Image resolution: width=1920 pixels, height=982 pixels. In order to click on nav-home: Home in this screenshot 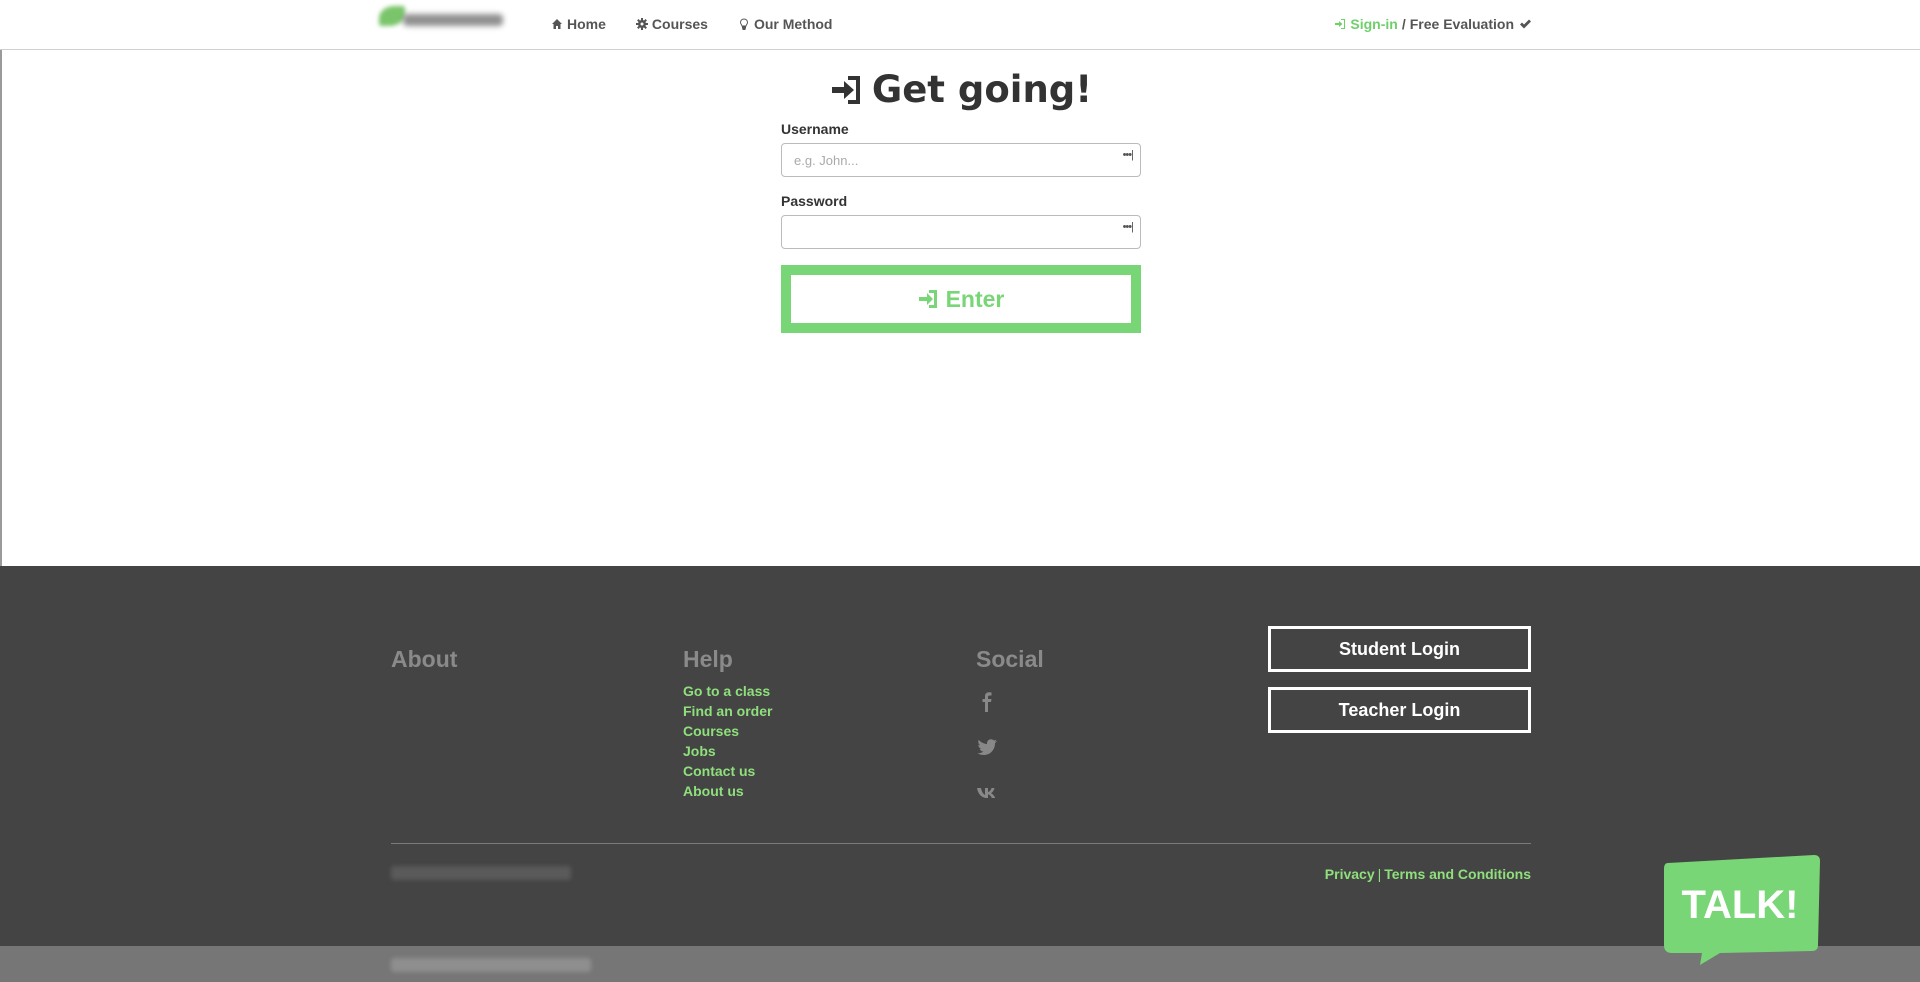, I will do `click(578, 24)`.